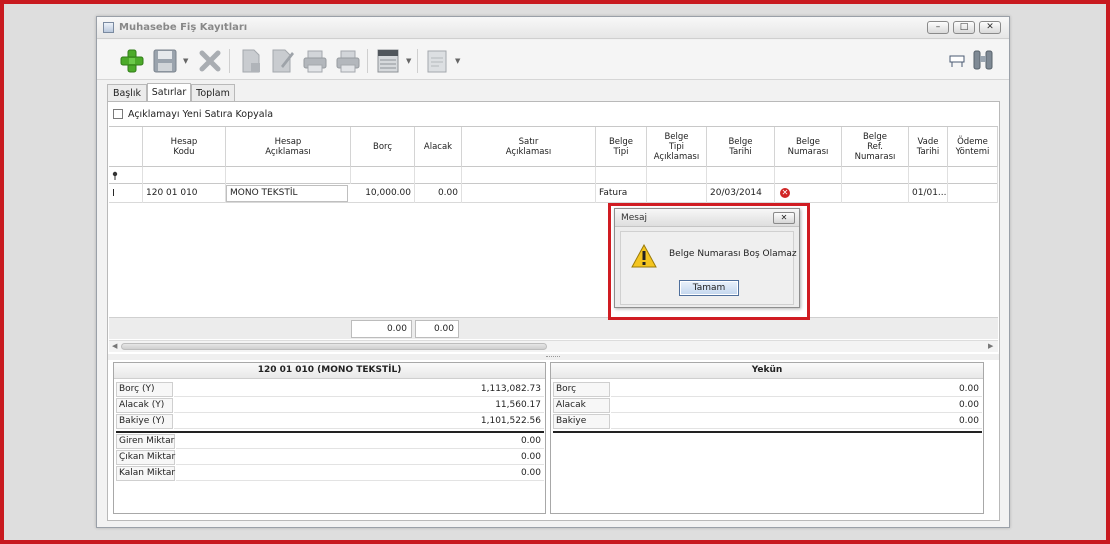  I want to click on panel-splitter, so click(553, 357).